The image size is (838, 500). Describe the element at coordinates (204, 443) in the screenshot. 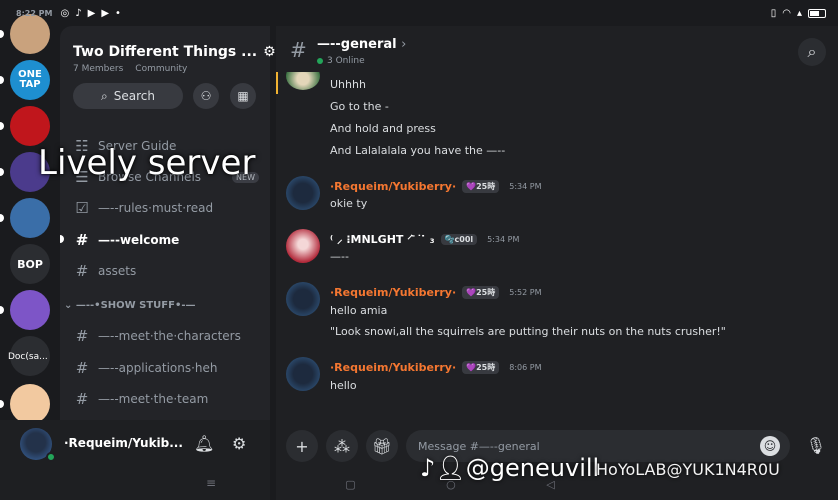

I see `bell-icon: 🔔︎` at that location.